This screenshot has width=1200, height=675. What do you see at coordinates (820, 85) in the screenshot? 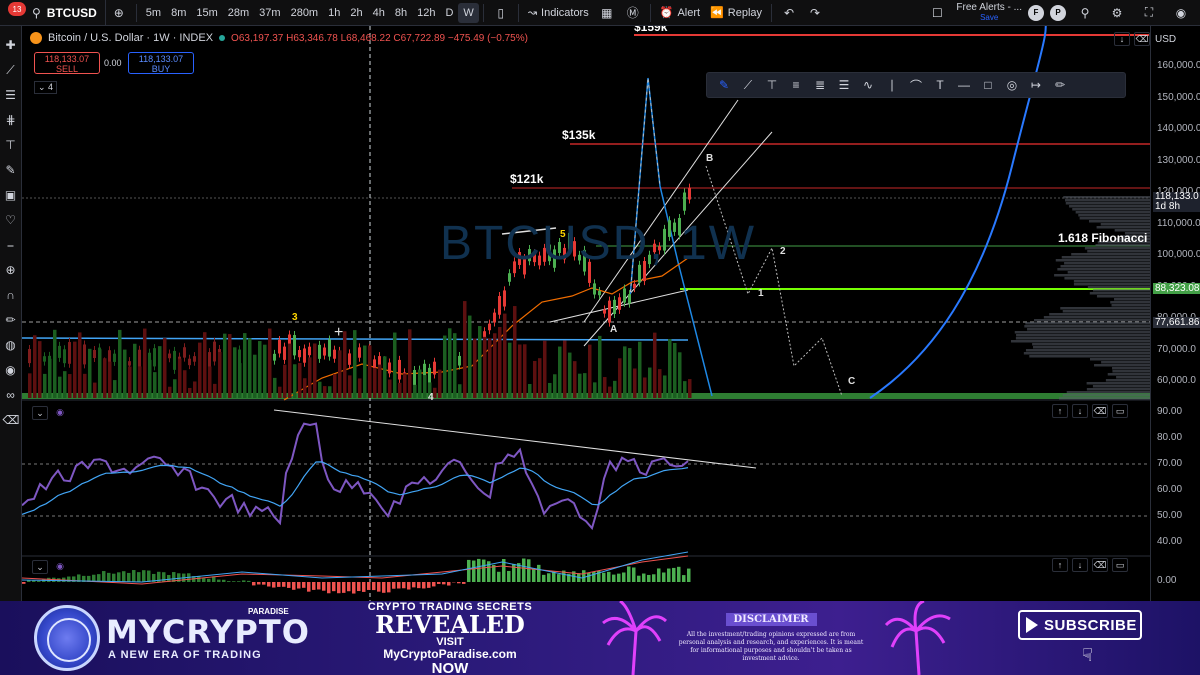
I see `fib-channel-icon: ≣` at bounding box center [820, 85].